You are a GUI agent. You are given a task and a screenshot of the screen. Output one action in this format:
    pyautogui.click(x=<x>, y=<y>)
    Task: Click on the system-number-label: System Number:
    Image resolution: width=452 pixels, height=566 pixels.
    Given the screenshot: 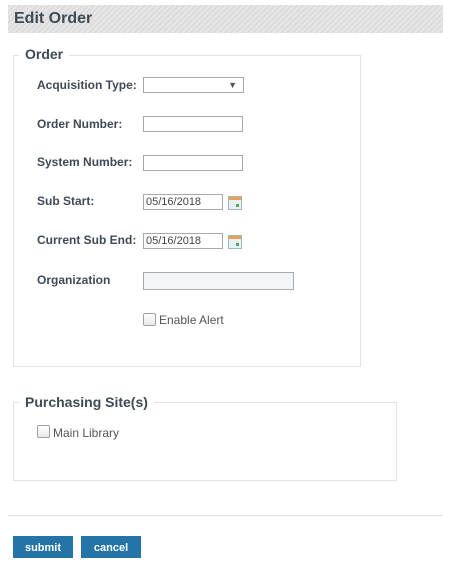 What is the action you would take?
    pyautogui.click(x=85, y=162)
    